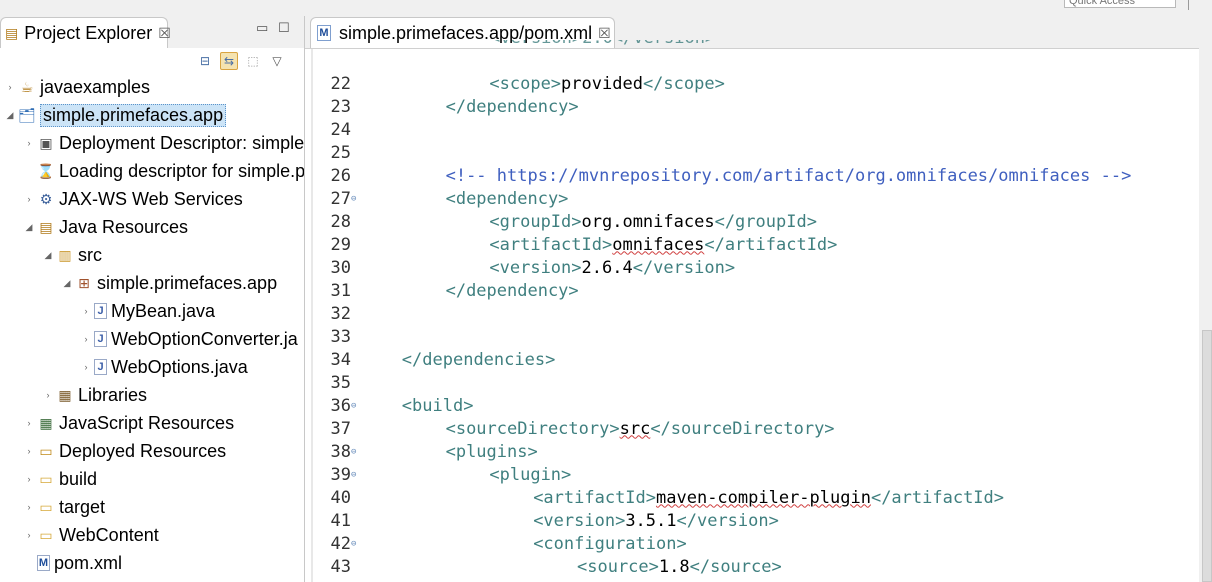  What do you see at coordinates (205, 61) in the screenshot?
I see `collapse-all-icon: ⊟` at bounding box center [205, 61].